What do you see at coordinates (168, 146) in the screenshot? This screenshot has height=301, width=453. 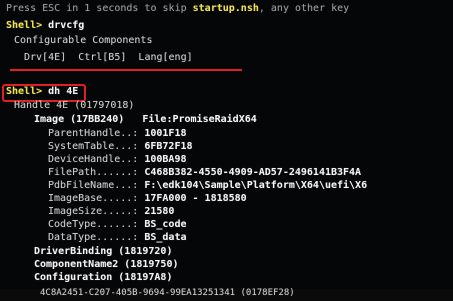 I see `field-value: 6FB72F18` at bounding box center [168, 146].